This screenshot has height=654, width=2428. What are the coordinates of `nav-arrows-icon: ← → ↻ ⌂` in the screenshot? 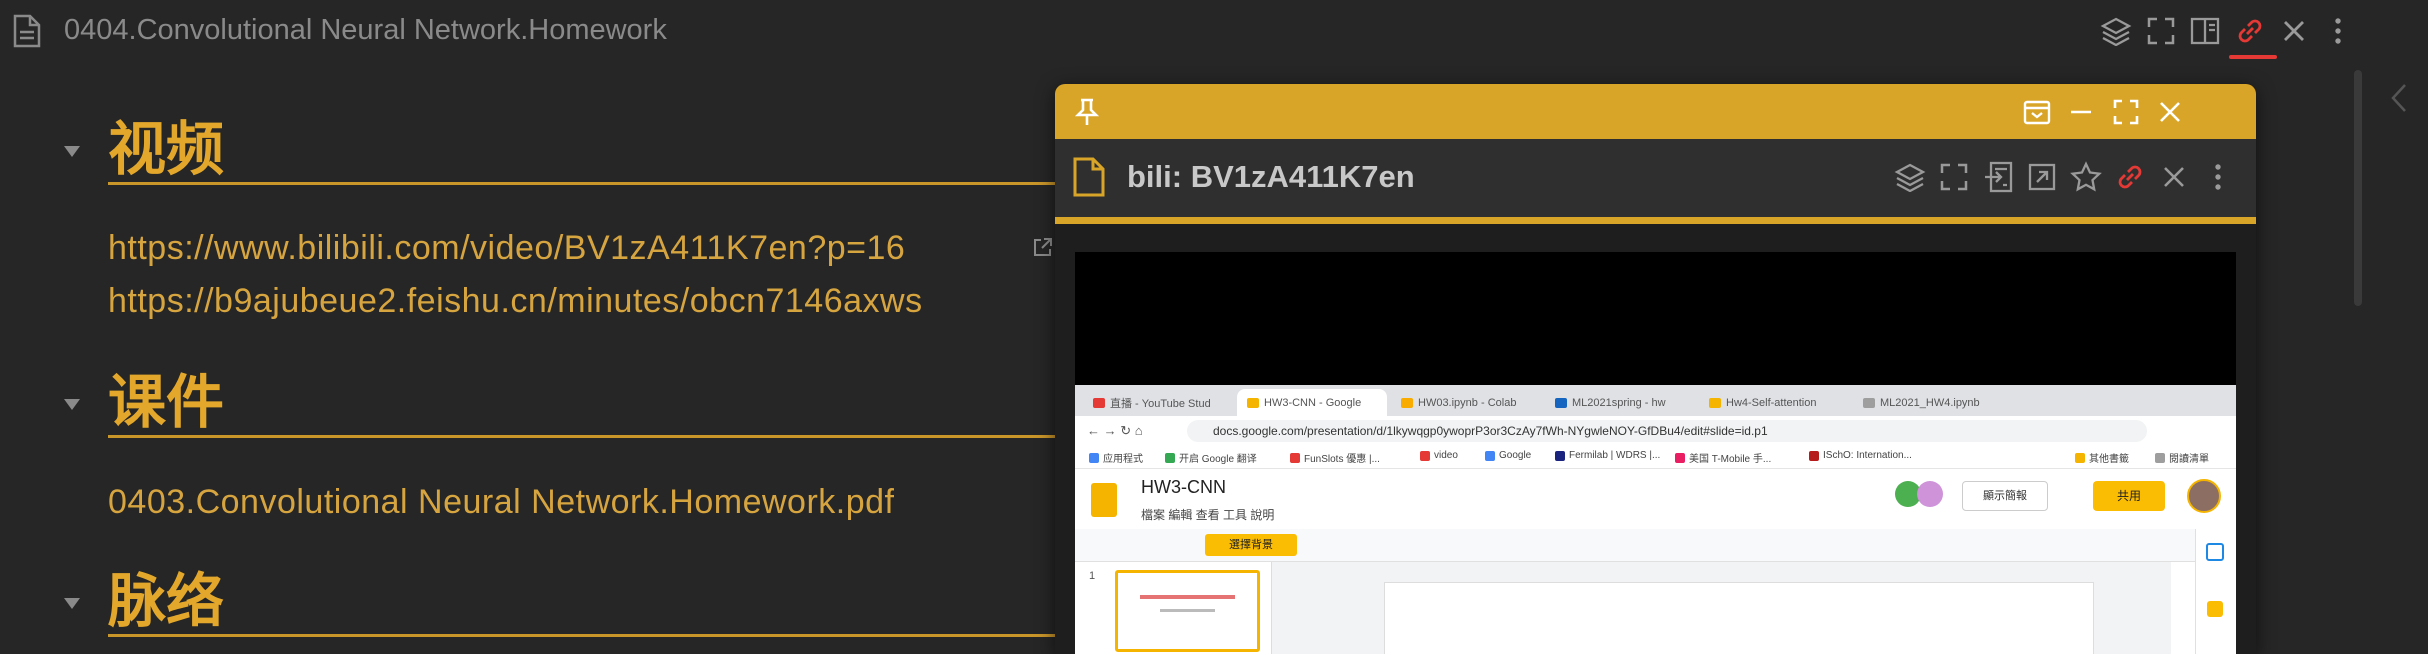 It's located at (1115, 430).